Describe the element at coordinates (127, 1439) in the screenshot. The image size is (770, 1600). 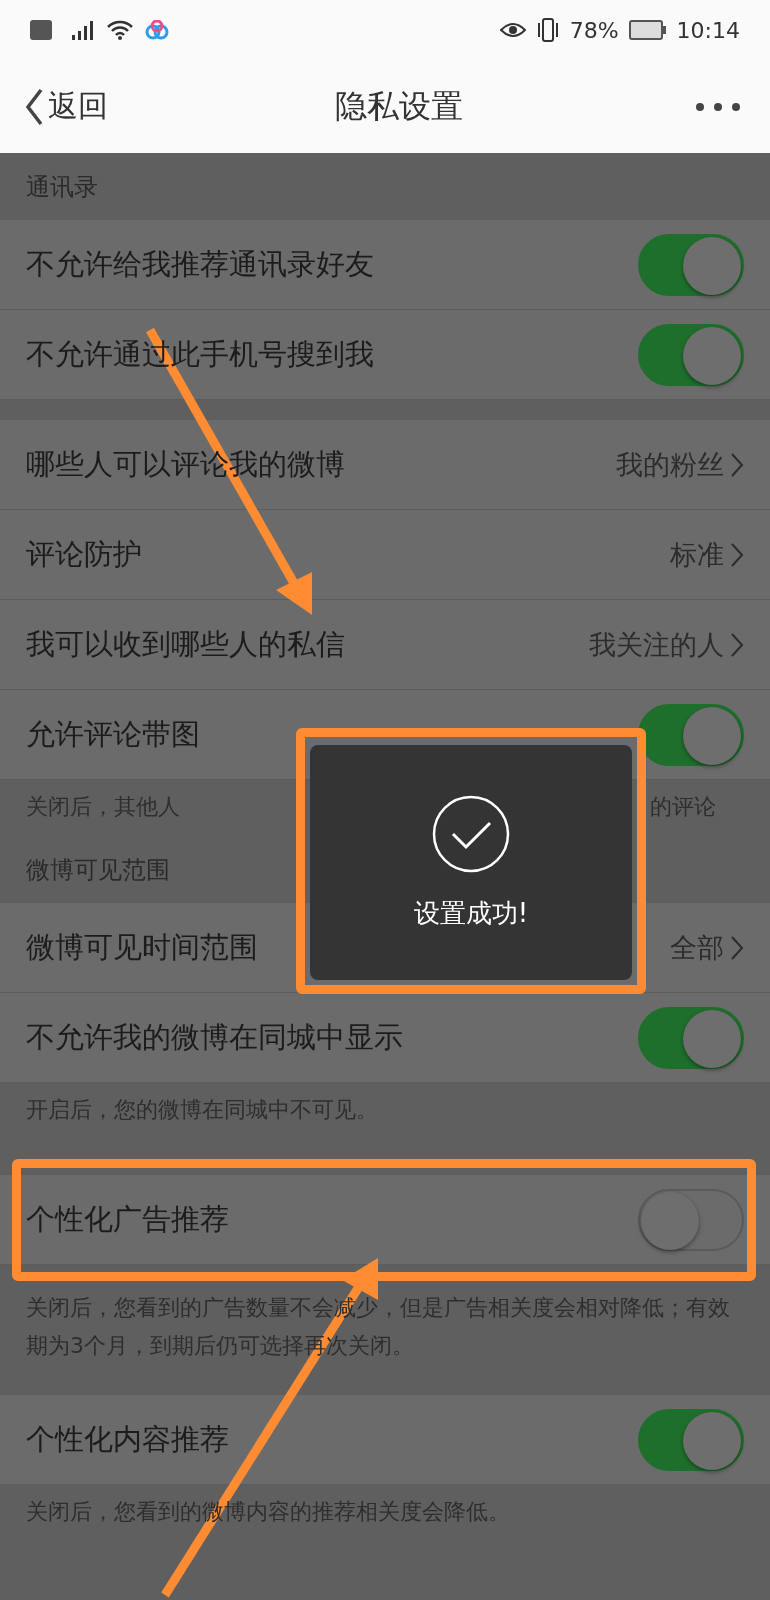
I see `row-label: 个性化内容推荐` at that location.